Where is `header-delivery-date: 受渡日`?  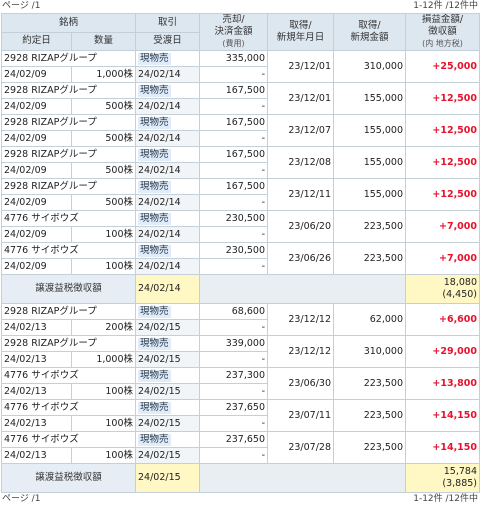
header-delivery-date: 受渡日 is located at coordinates (168, 41).